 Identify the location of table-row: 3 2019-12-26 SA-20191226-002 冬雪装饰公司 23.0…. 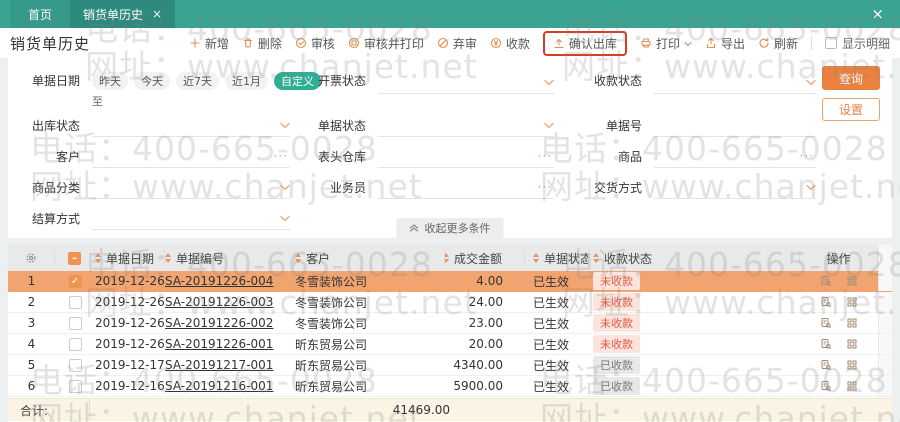
(450, 323).